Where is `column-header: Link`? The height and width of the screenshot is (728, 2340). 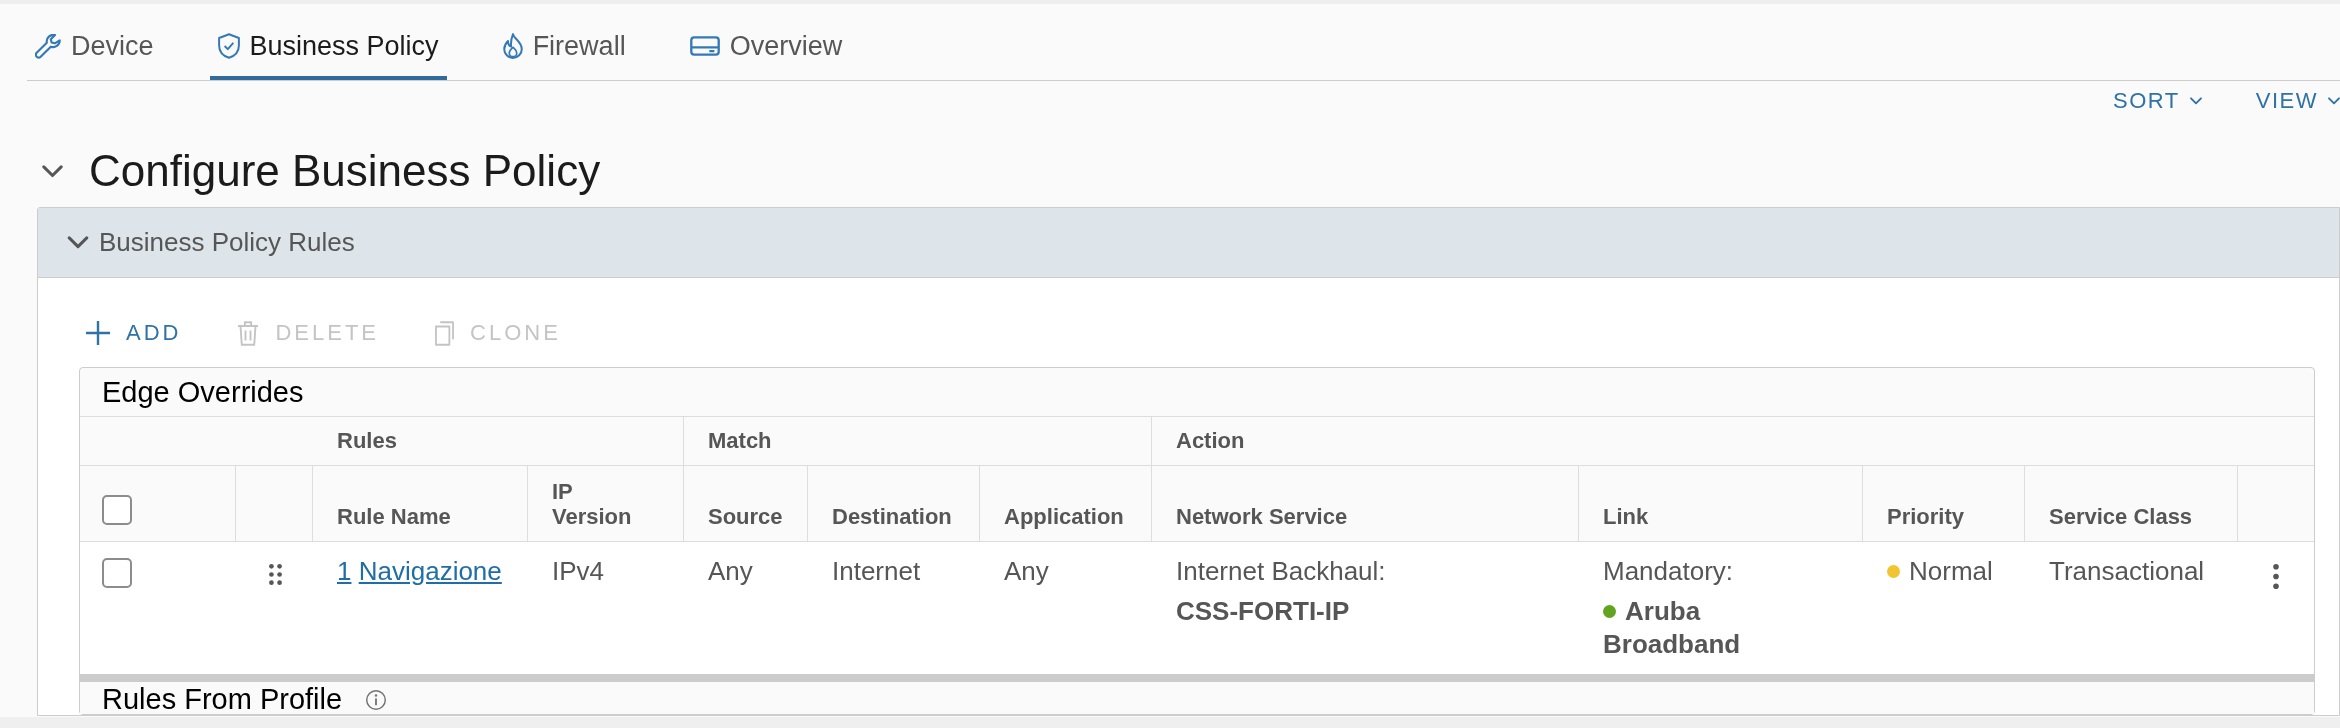
column-header: Link is located at coordinates (1626, 516).